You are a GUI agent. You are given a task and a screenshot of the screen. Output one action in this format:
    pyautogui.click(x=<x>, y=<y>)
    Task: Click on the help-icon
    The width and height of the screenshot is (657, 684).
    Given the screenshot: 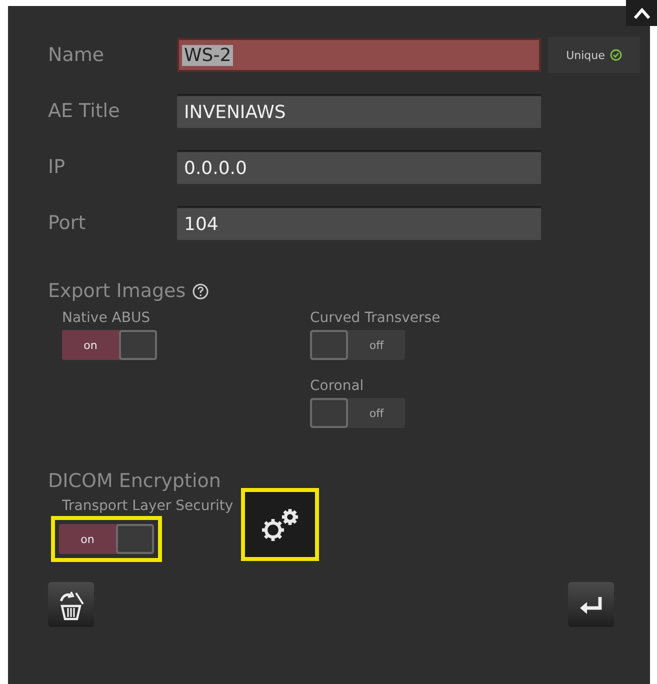 What is the action you would take?
    pyautogui.click(x=200, y=291)
    